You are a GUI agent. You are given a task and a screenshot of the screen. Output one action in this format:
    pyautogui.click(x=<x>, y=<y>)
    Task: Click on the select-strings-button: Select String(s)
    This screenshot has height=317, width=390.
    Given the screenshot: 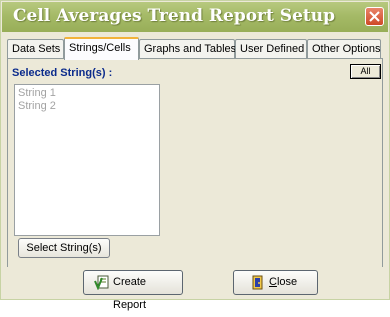 What is the action you would take?
    pyautogui.click(x=64, y=248)
    